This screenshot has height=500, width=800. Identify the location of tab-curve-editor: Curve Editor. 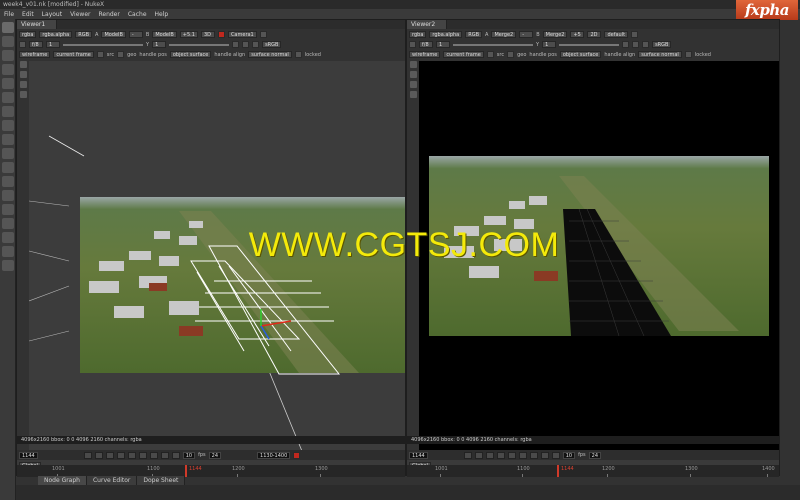
(112, 480).